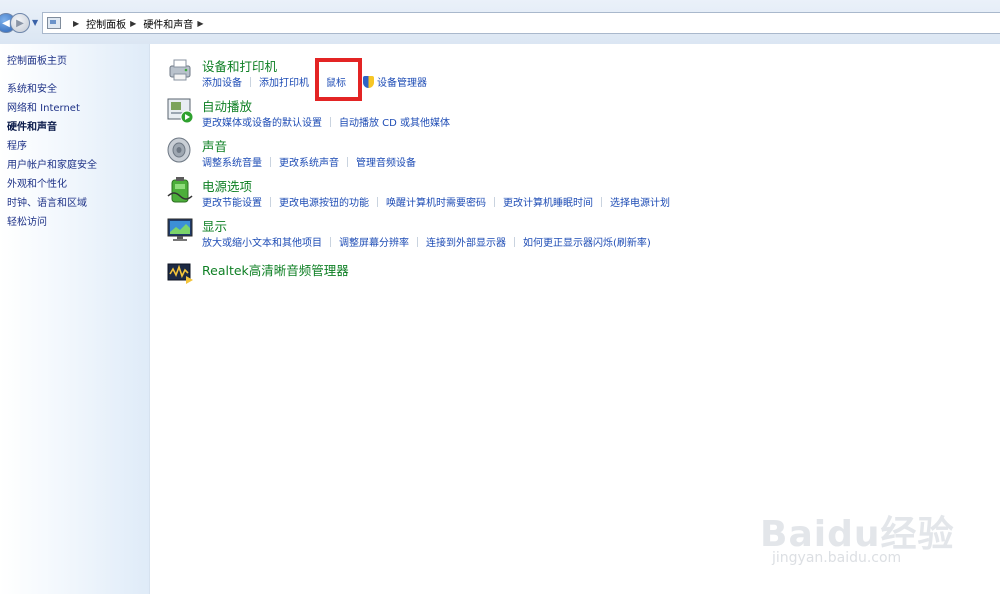  I want to click on sidebar-item-user-accounts: 用户帐户和家庭安全, so click(52, 163).